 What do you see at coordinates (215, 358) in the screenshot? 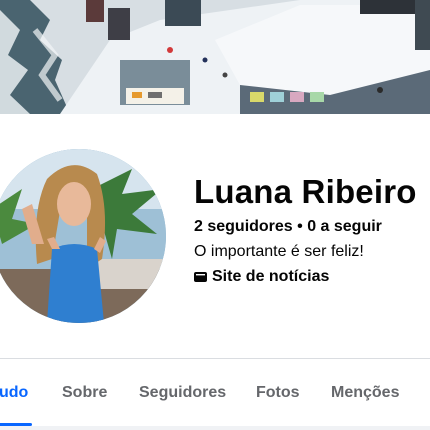
I see `header-divider` at bounding box center [215, 358].